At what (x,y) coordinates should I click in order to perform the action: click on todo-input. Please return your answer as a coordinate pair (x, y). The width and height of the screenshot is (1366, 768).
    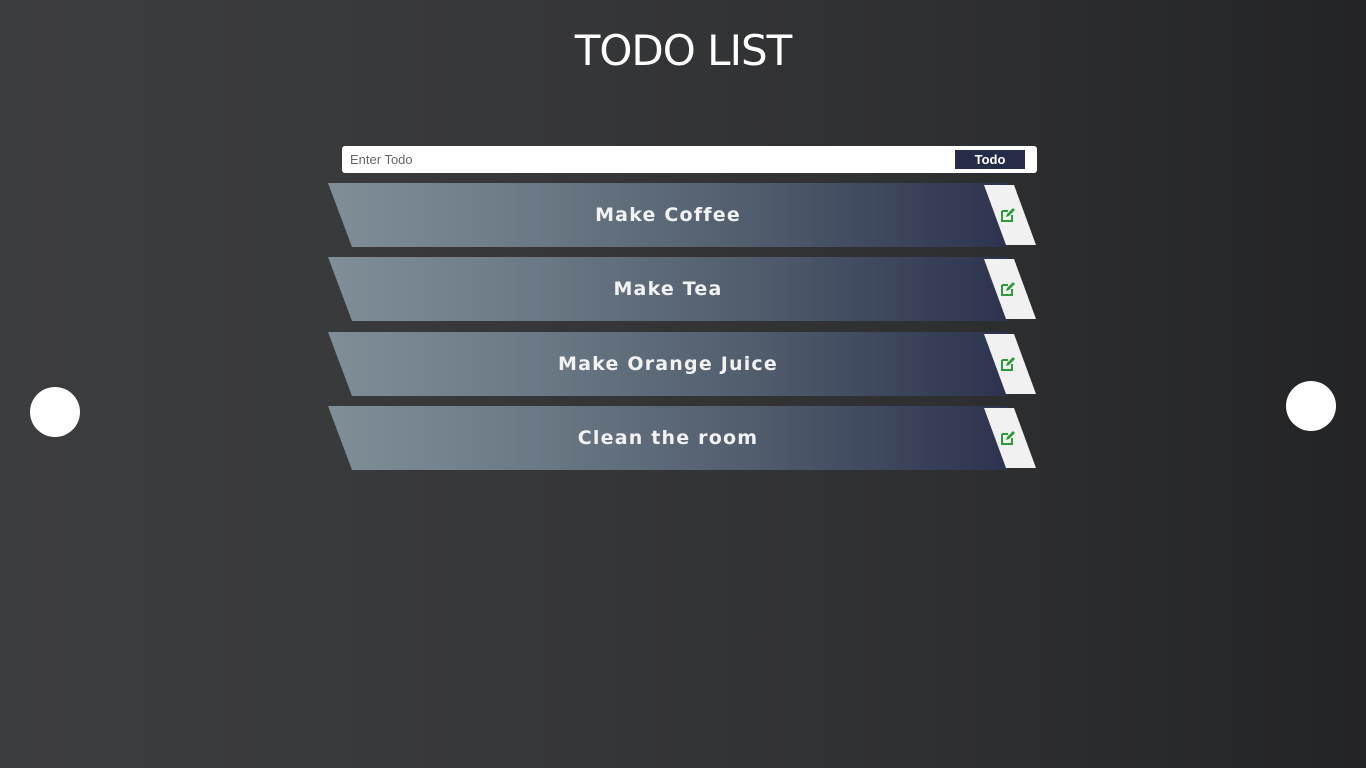
    Looking at the image, I should click on (645, 159).